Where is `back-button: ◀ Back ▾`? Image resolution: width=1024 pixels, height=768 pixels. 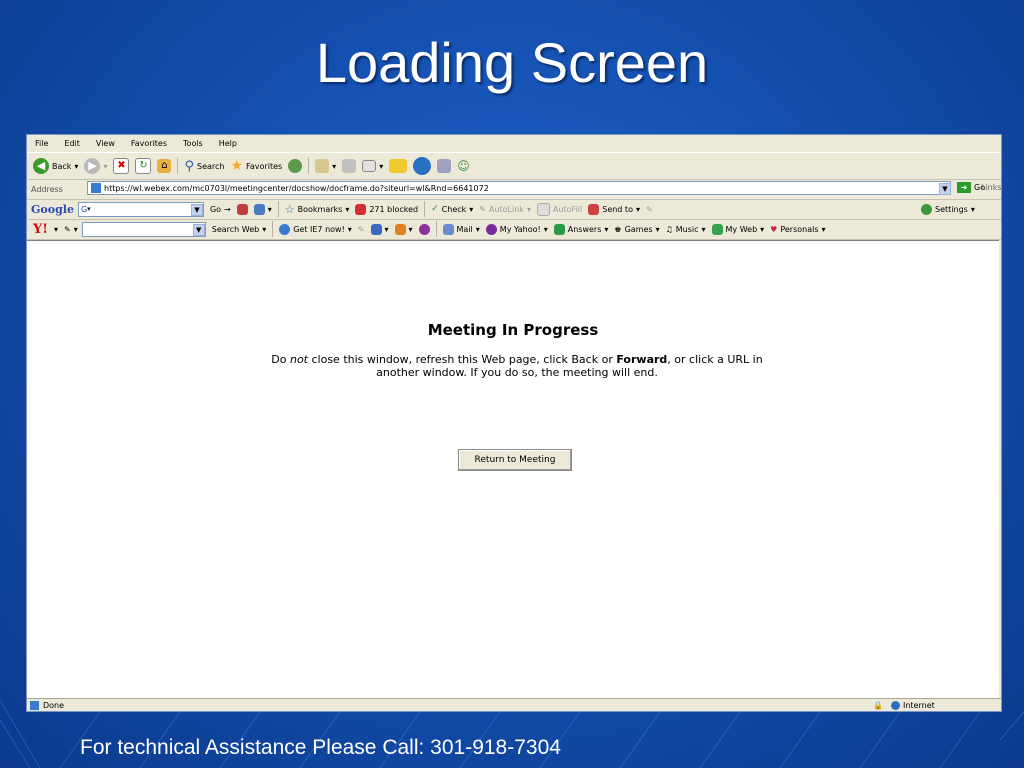
back-button: ◀ Back ▾ is located at coordinates (55, 166).